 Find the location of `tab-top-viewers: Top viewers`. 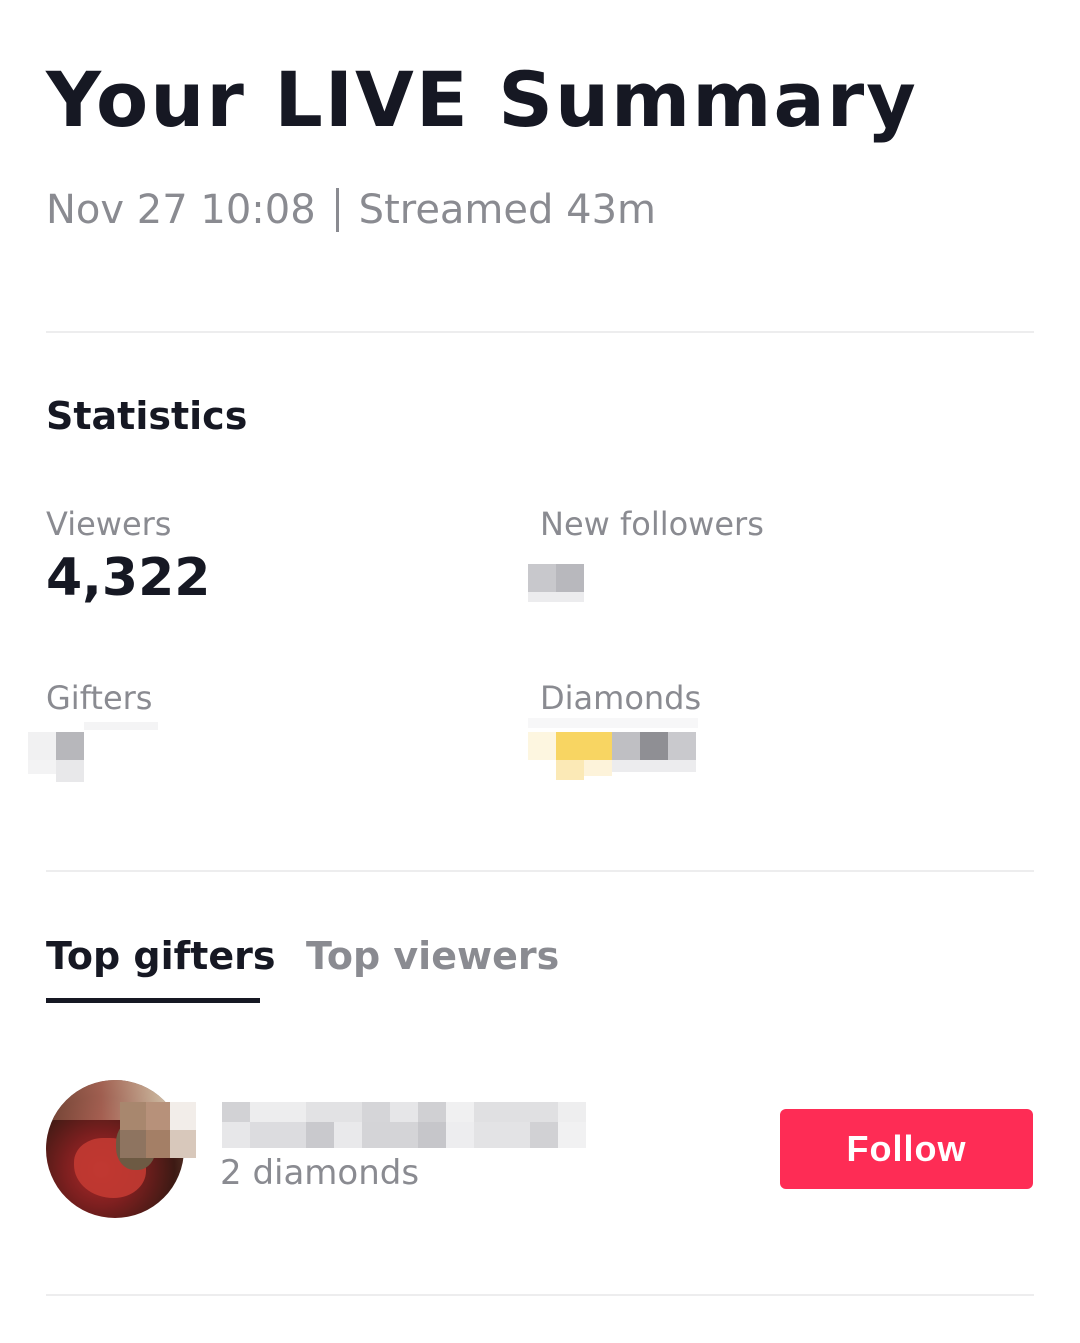

tab-top-viewers: Top viewers is located at coordinates (432, 956).